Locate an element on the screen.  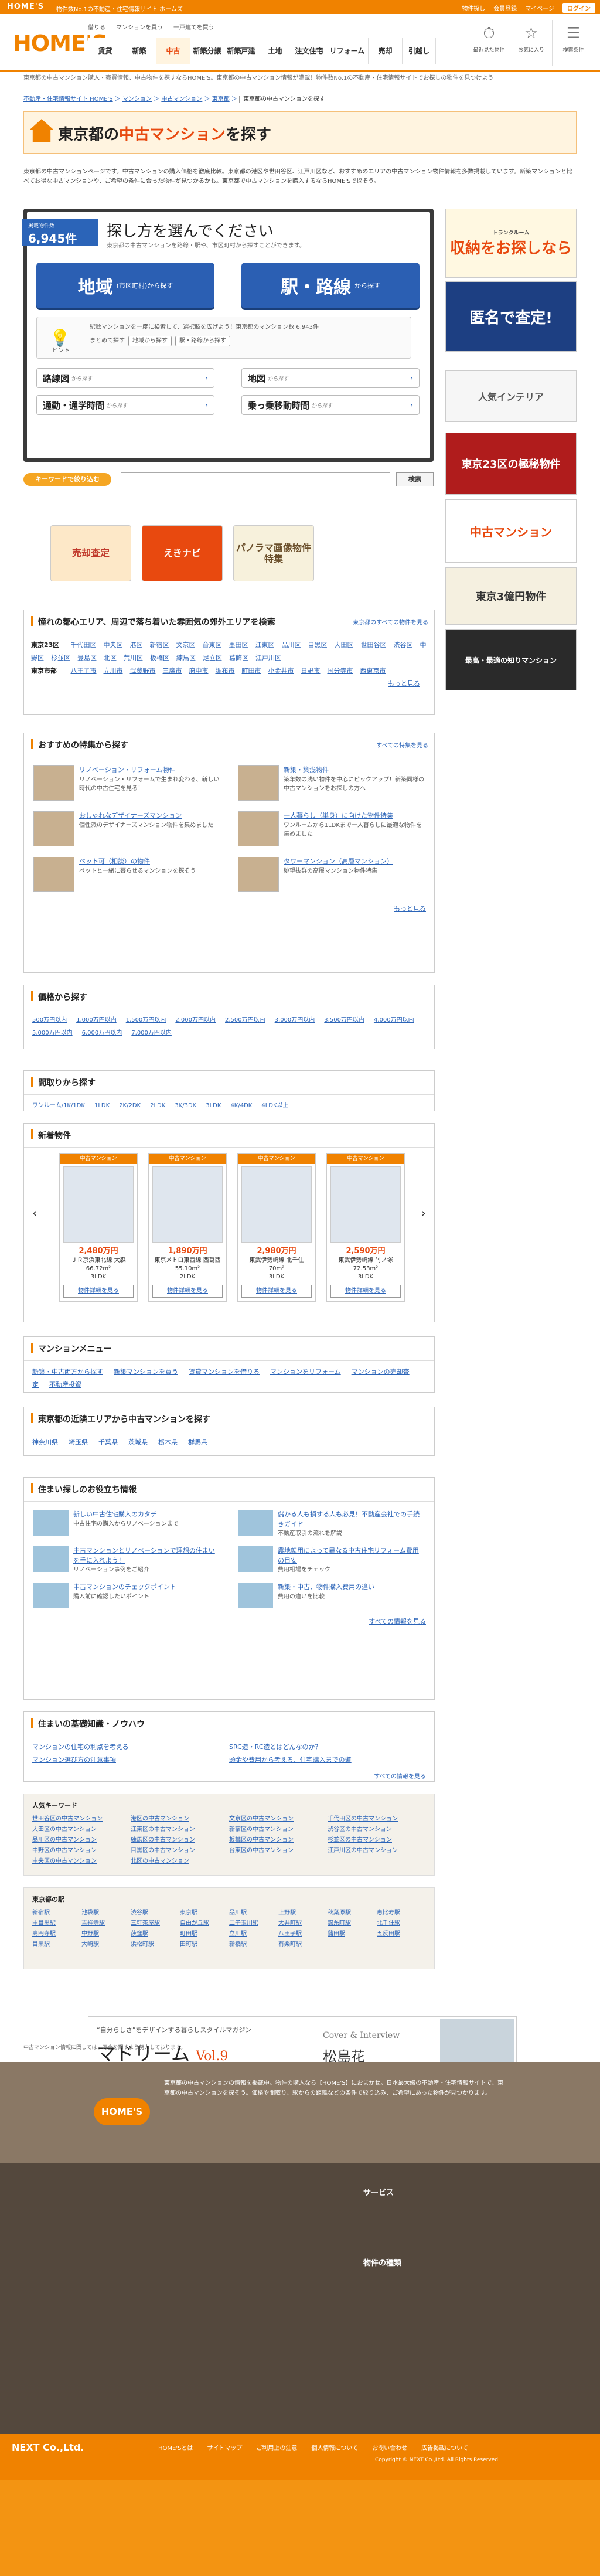
feature-title: リノベーション・リフォーム物件 is located at coordinates (149, 770).